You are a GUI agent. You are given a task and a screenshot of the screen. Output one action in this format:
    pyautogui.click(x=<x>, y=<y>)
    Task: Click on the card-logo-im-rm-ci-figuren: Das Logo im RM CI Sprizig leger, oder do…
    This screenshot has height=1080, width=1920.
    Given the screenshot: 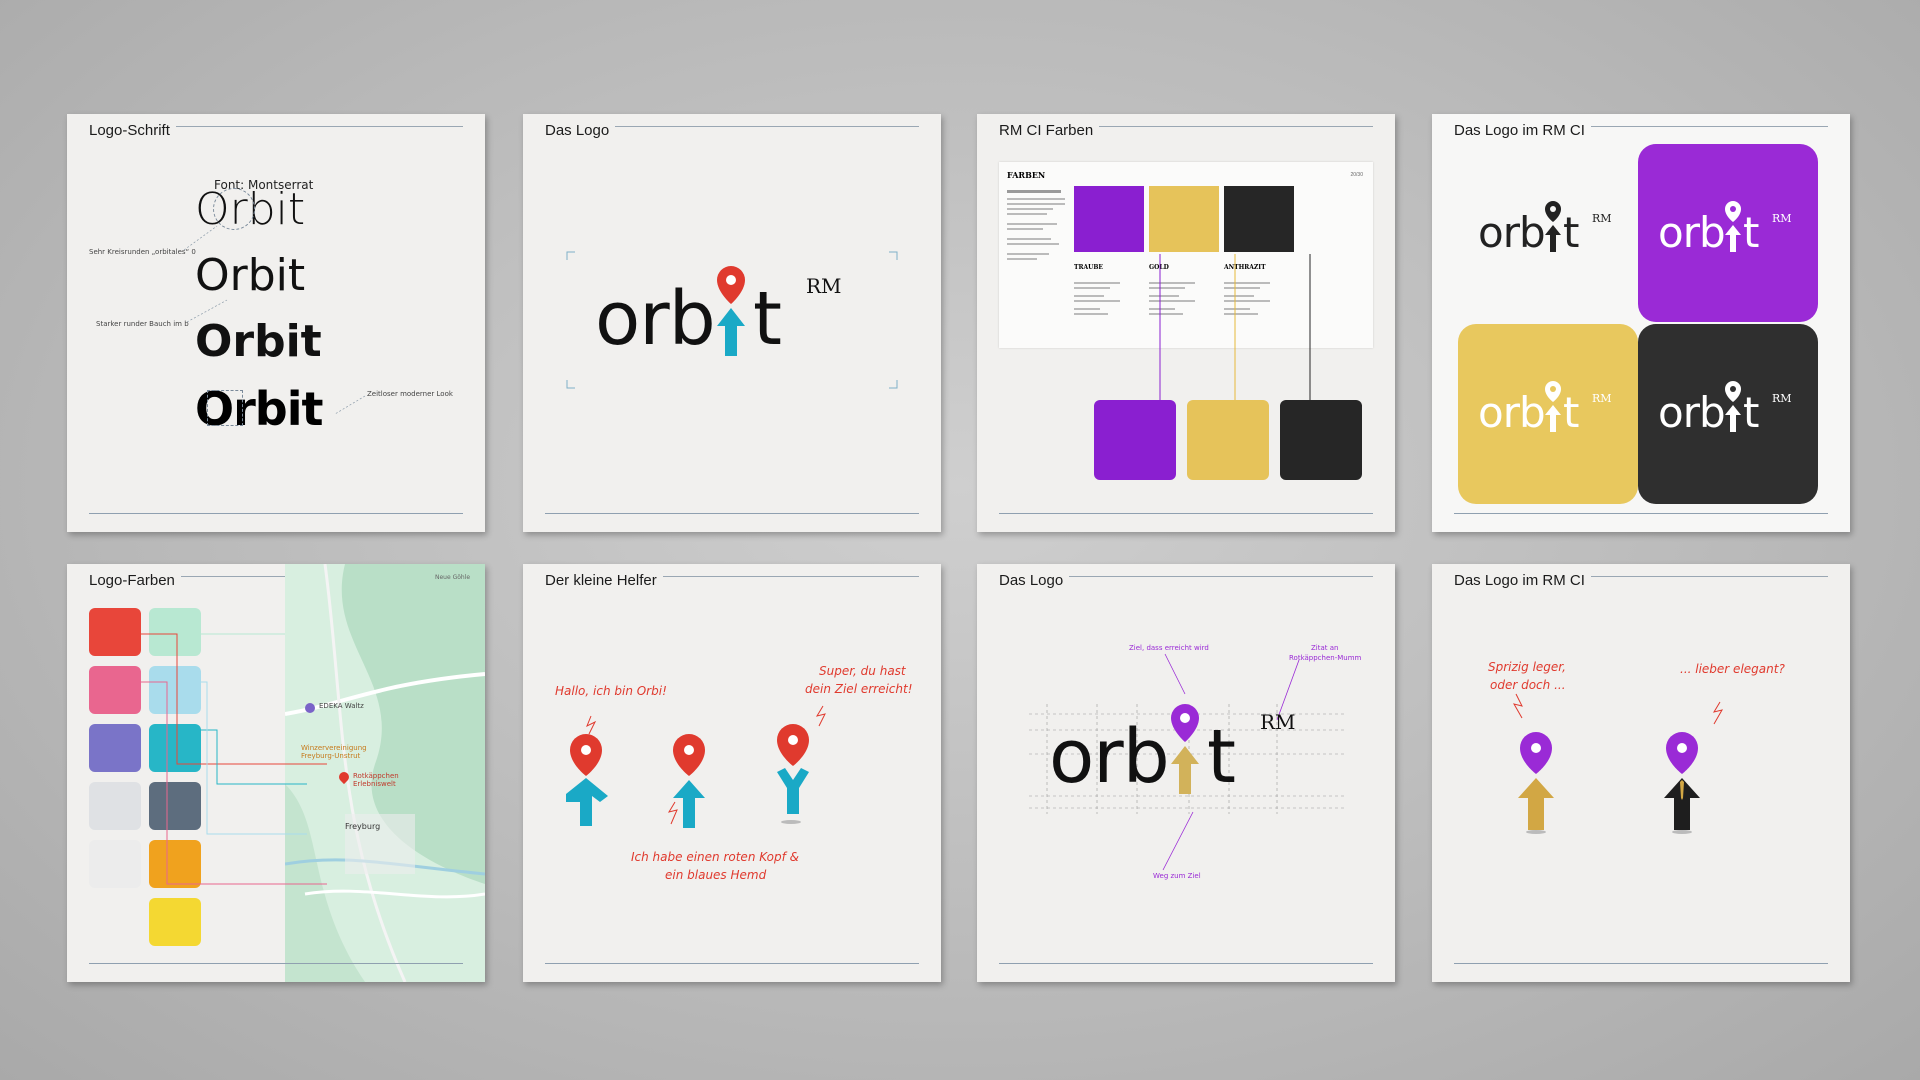 What is the action you would take?
    pyautogui.click(x=1641, y=773)
    